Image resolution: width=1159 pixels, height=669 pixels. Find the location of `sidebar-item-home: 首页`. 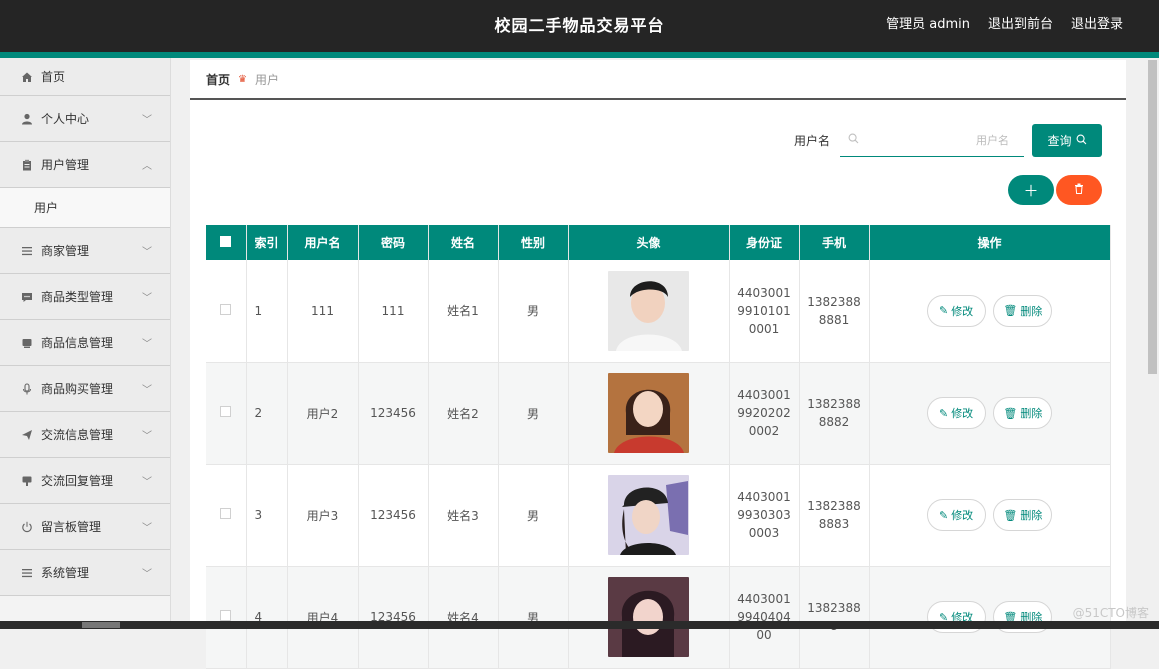

sidebar-item-home: 首页 is located at coordinates (85, 77).